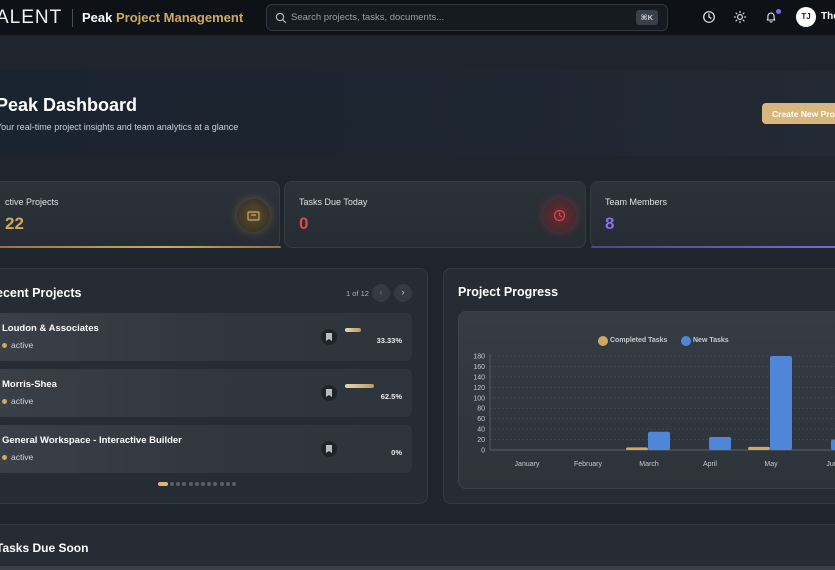 The width and height of the screenshot is (835, 570). Describe the element at coordinates (481, 409) in the screenshot. I see `y-tick-label: 80` at that location.